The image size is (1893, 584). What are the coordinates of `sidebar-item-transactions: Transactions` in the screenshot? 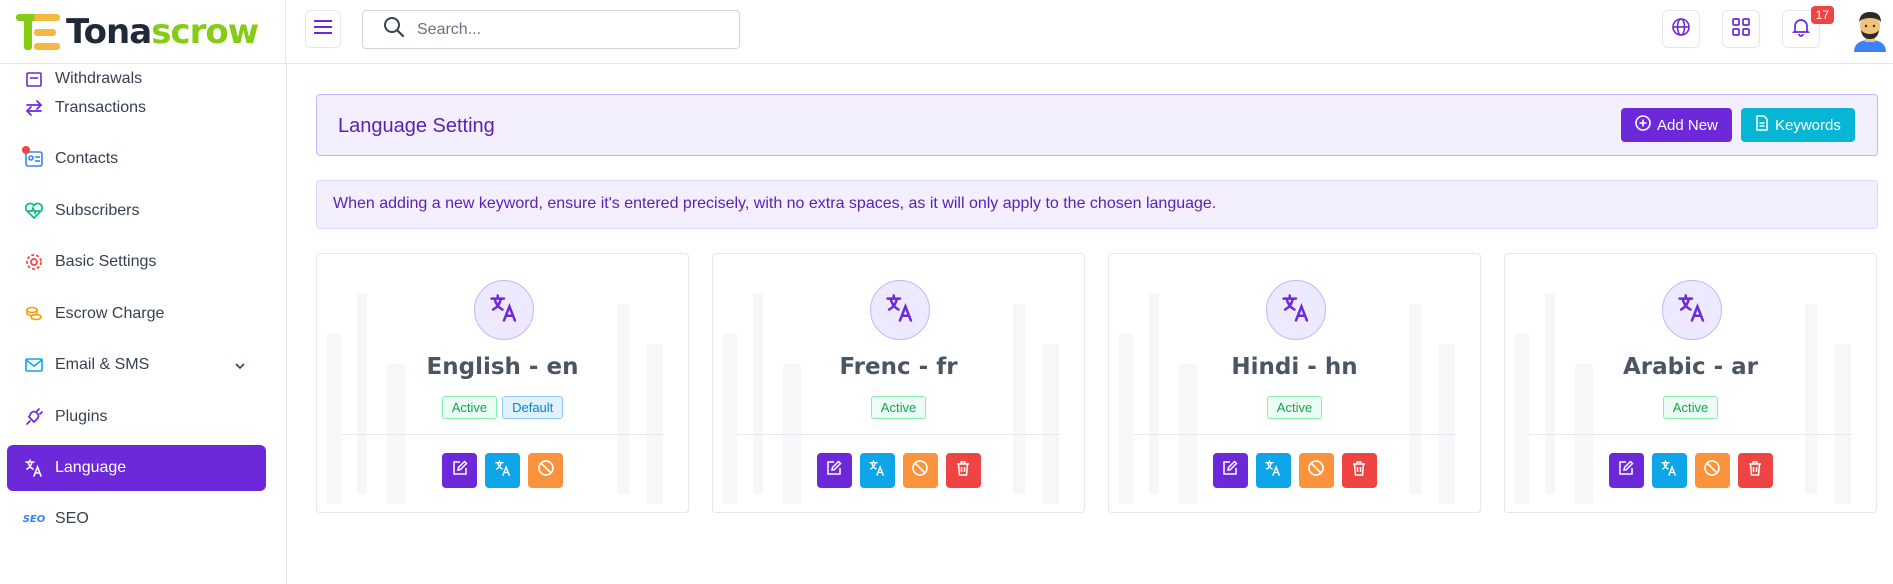 It's located at (136, 108).